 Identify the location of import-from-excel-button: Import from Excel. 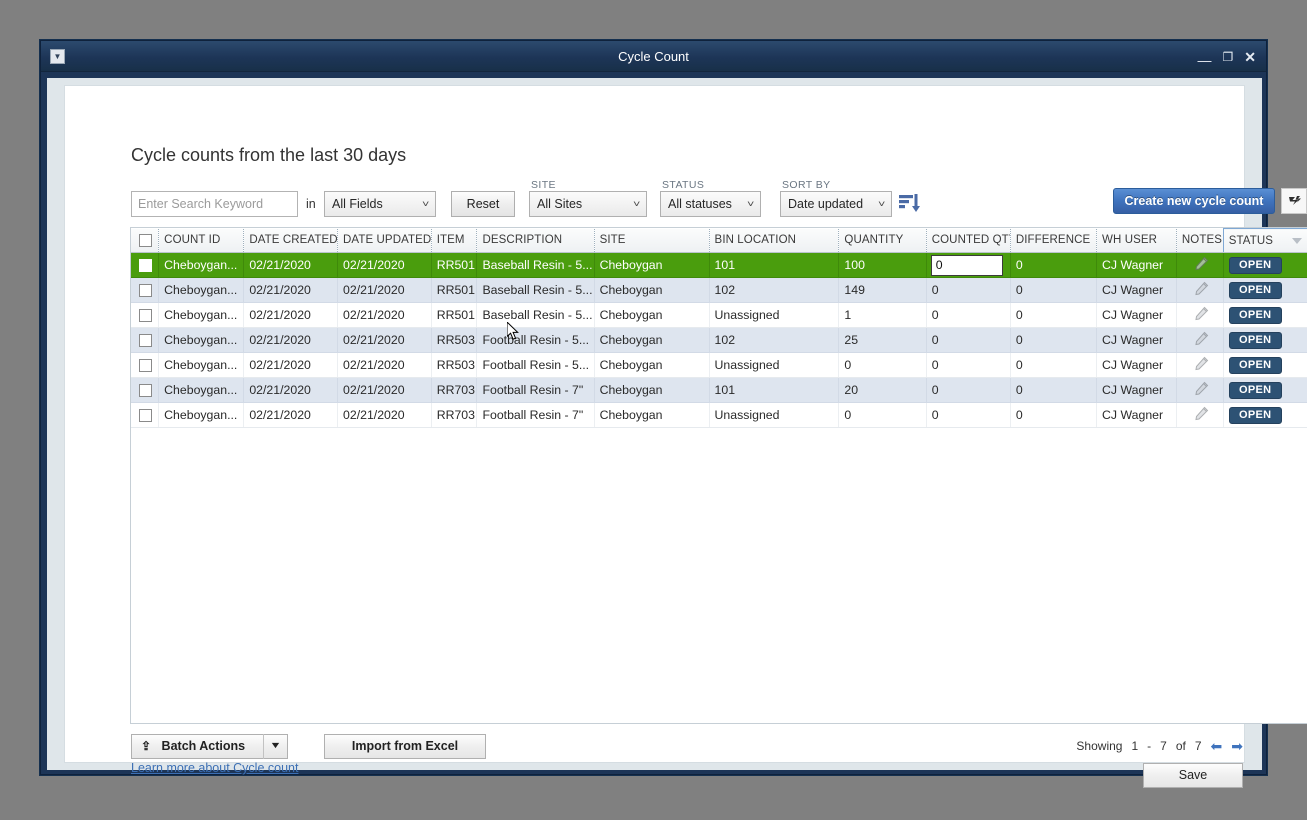
(405, 746).